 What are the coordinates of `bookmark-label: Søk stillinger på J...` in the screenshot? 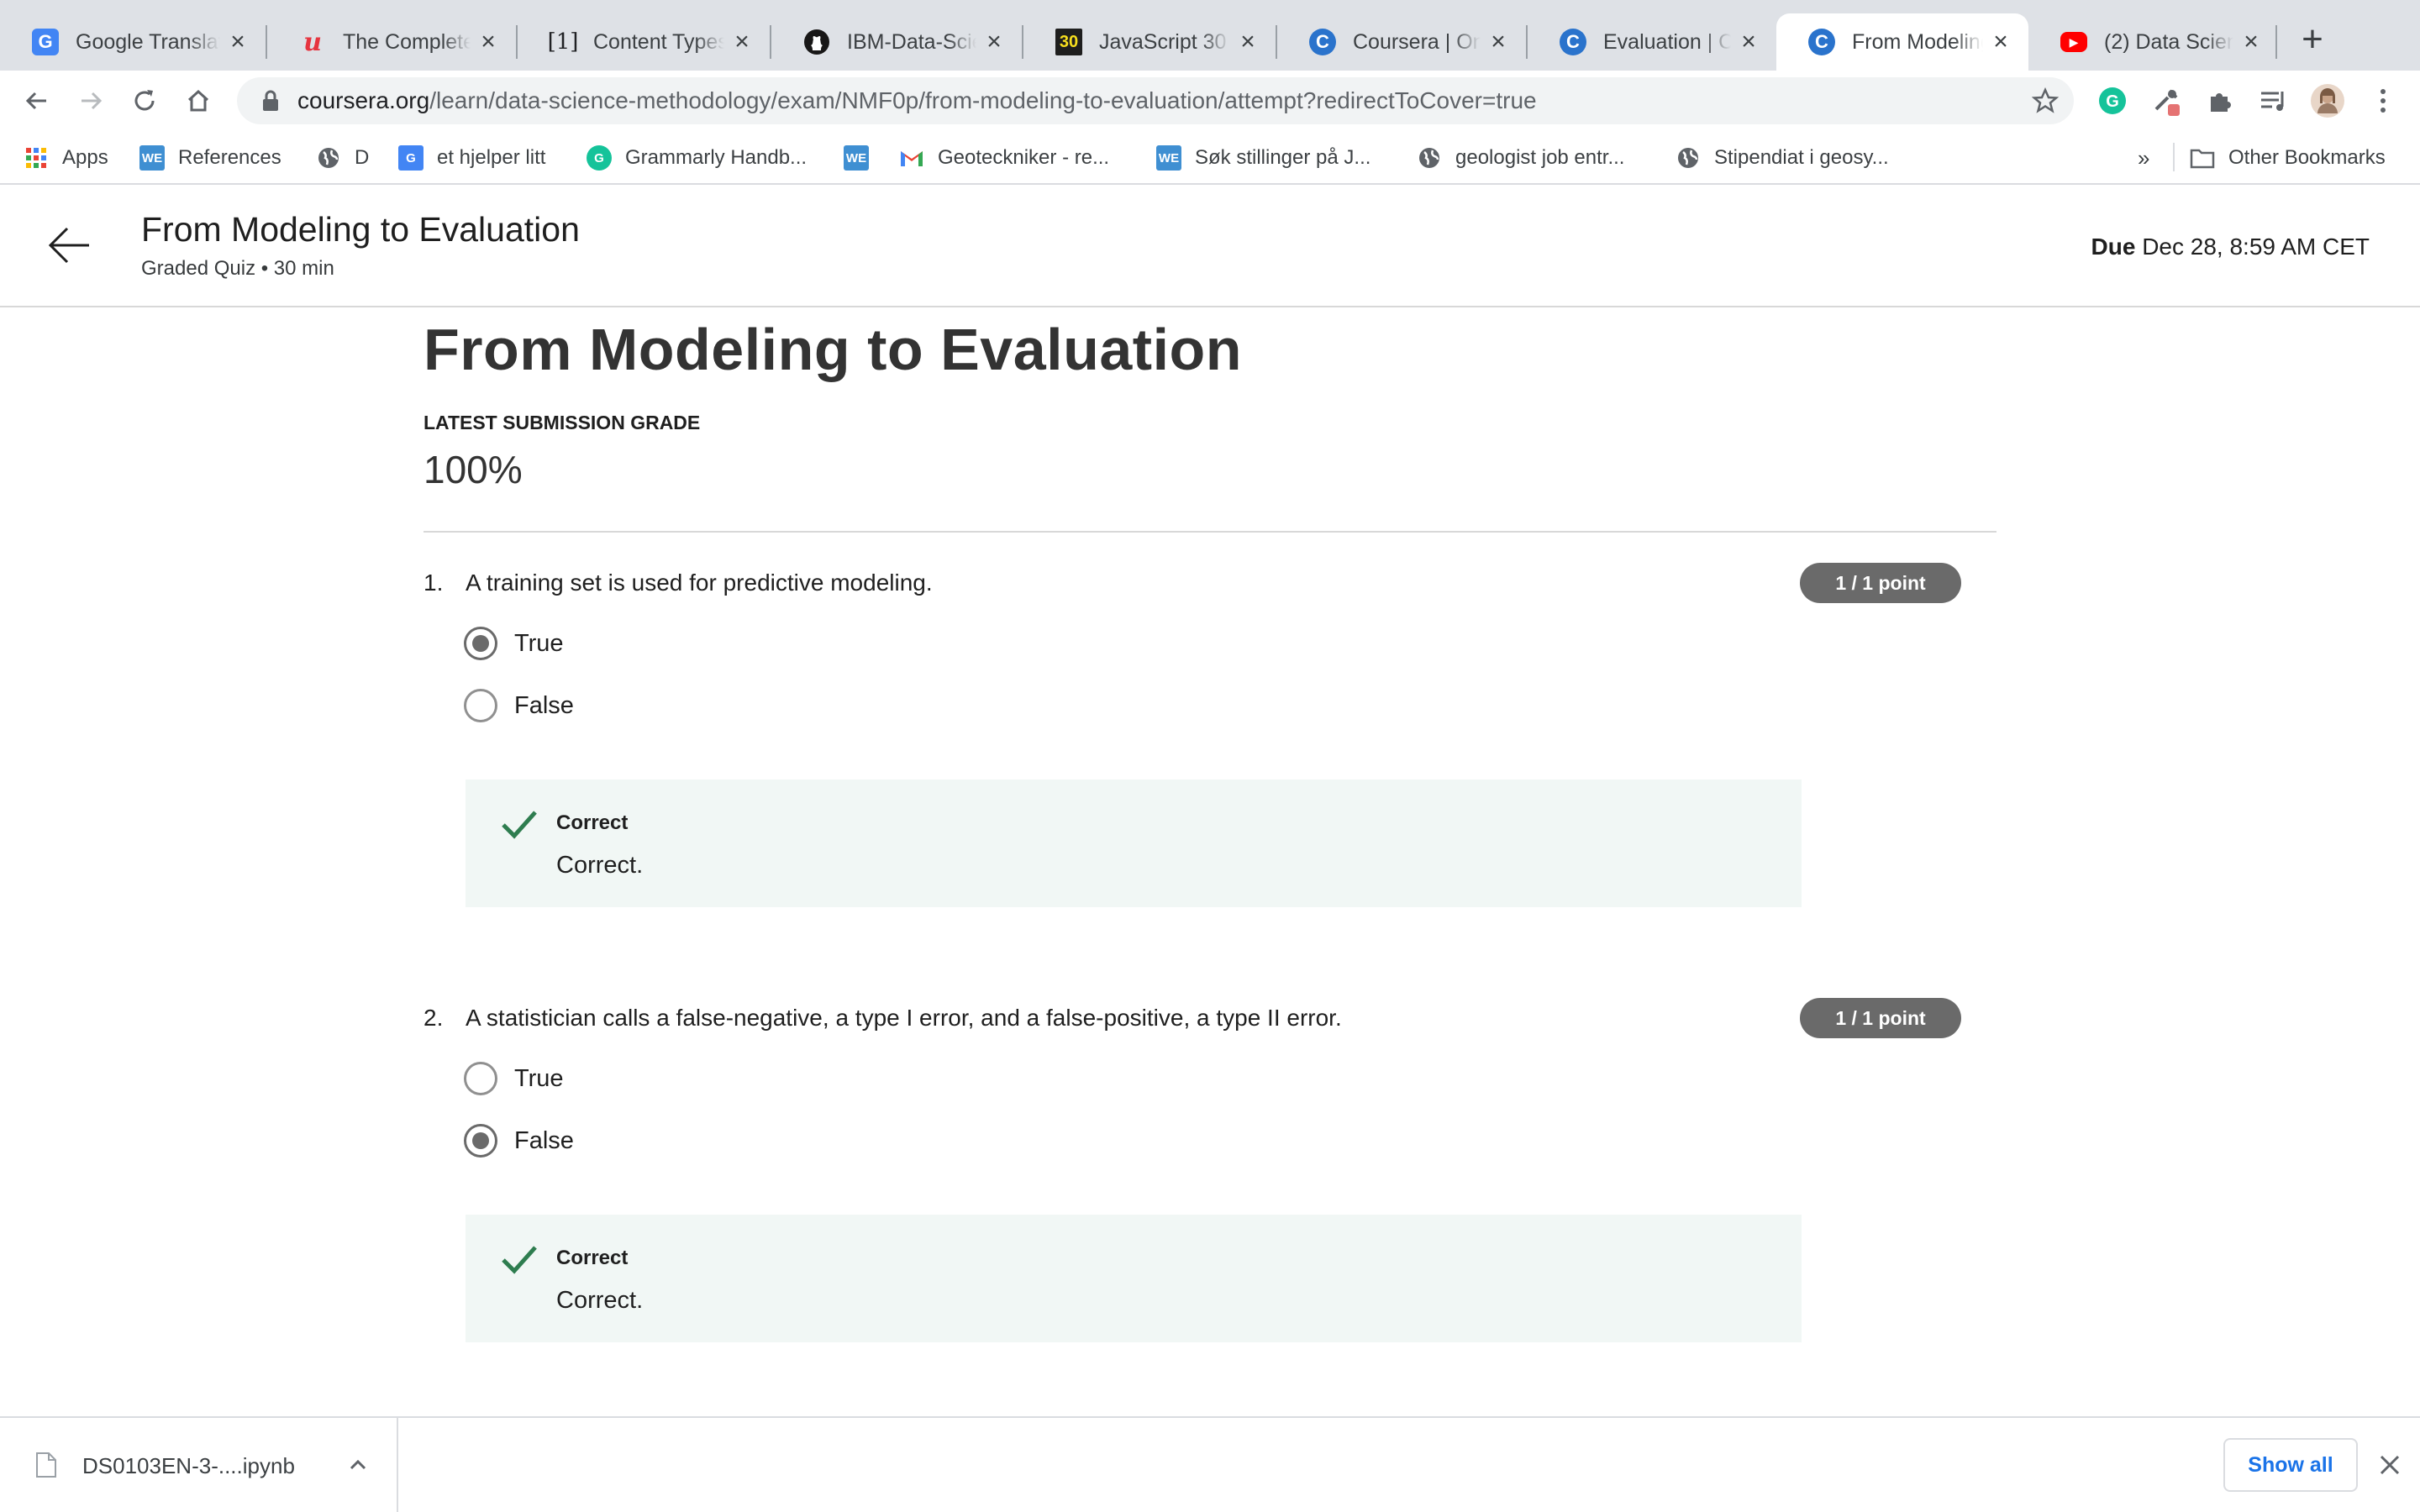 It's located at (1283, 157).